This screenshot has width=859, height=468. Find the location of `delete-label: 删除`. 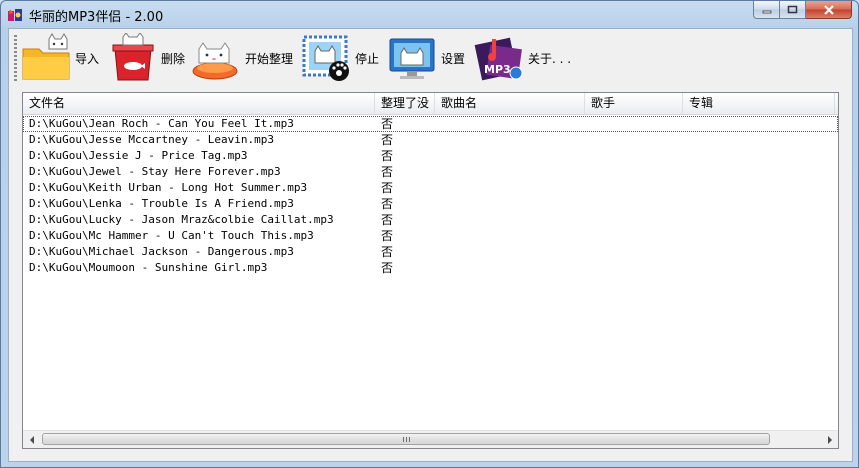

delete-label: 删除 is located at coordinates (173, 58).